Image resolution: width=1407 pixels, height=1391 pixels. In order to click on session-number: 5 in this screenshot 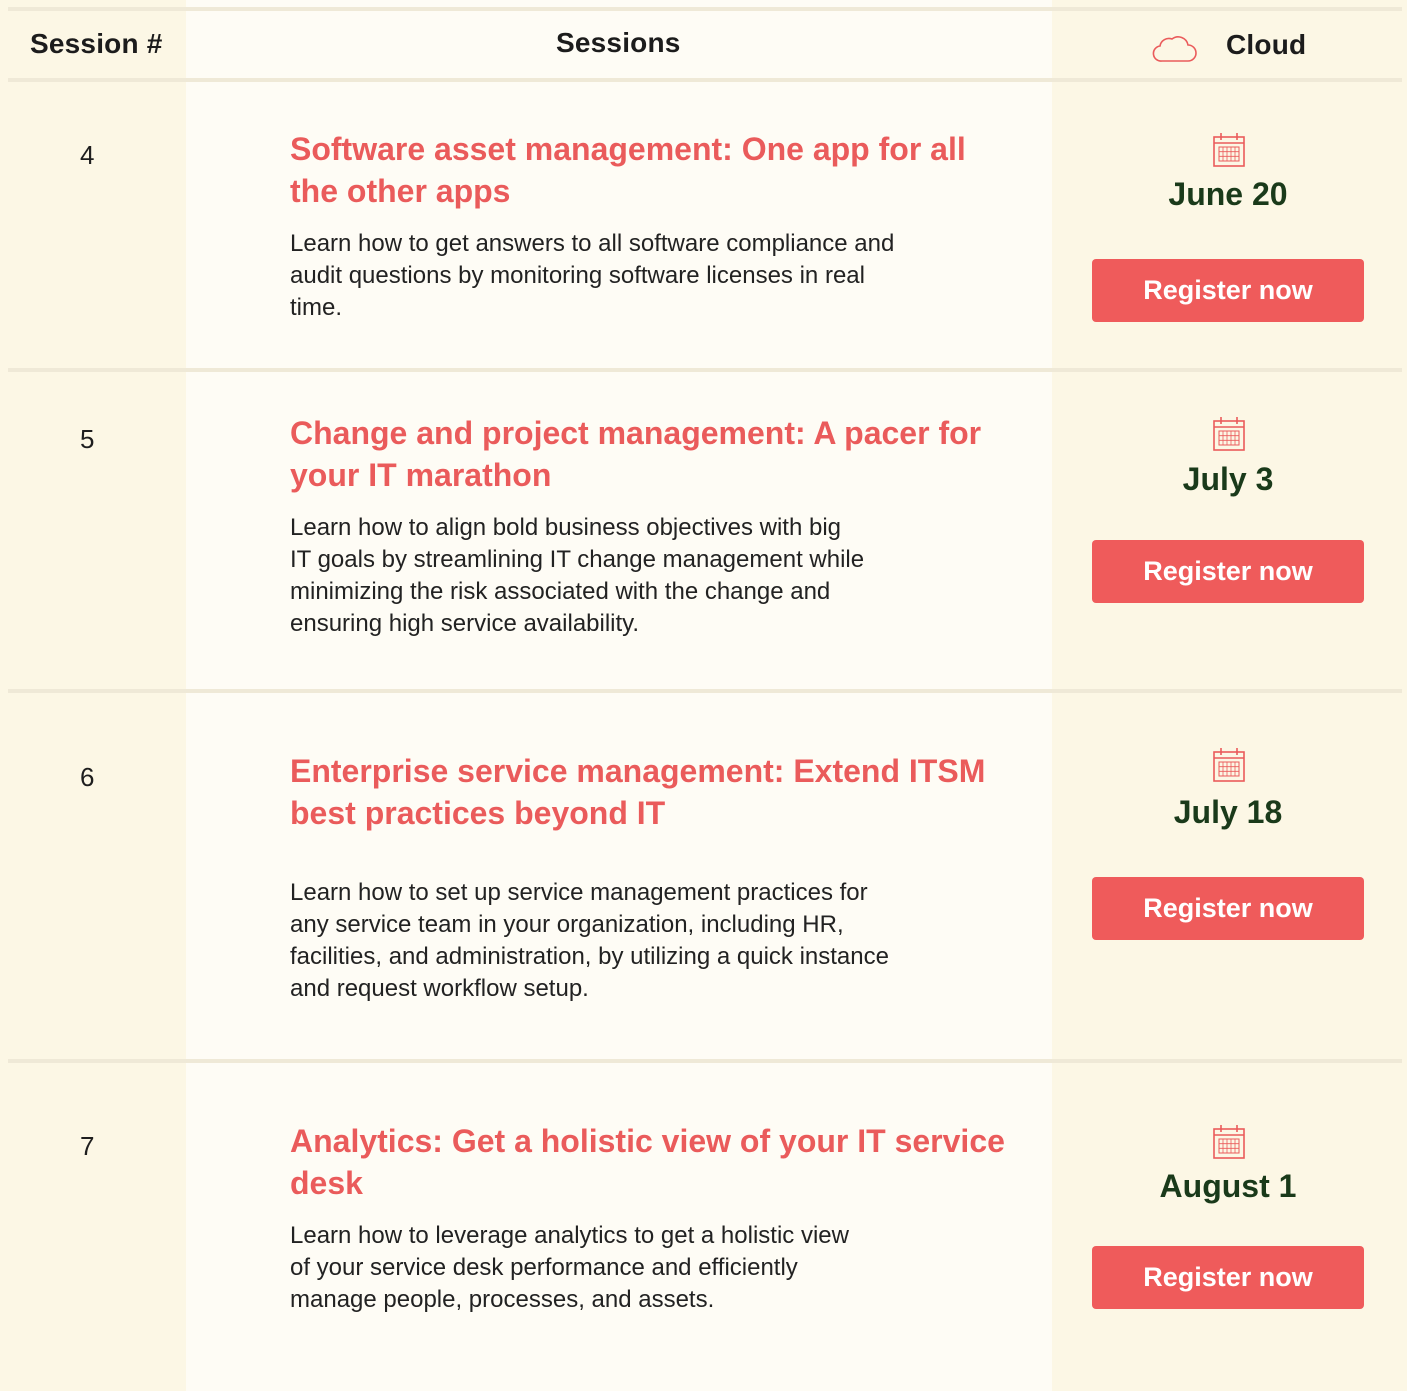, I will do `click(87, 439)`.